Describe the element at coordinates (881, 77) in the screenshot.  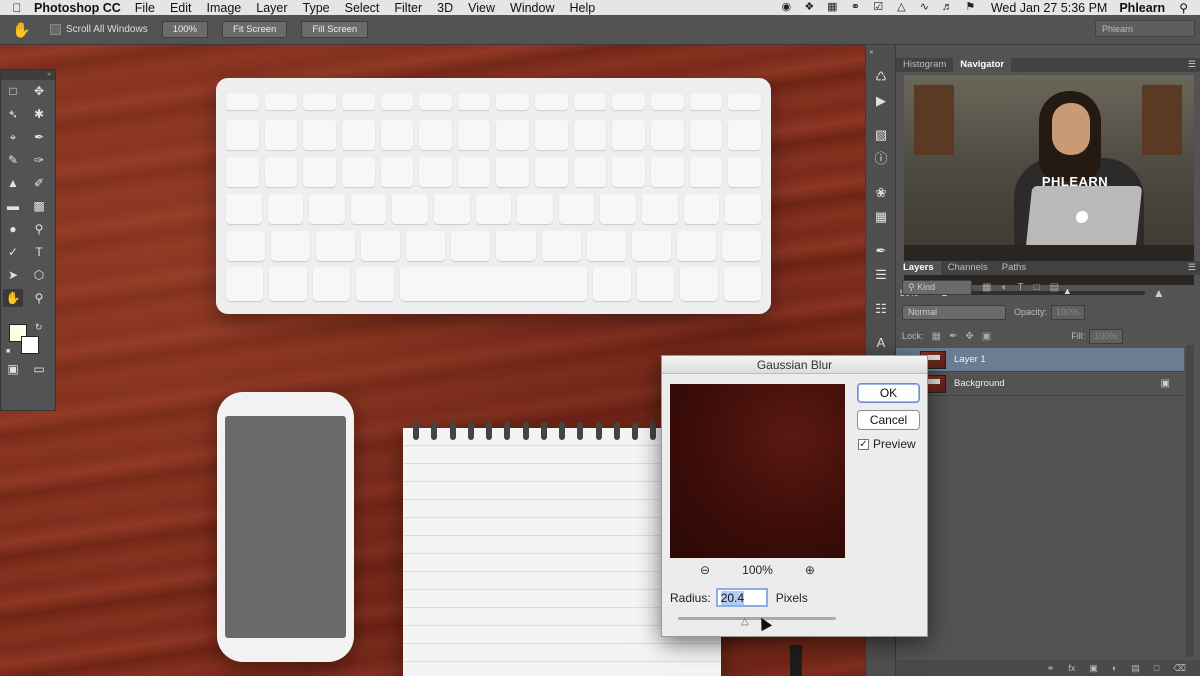
I see `history-panel-icon: ♺` at that location.